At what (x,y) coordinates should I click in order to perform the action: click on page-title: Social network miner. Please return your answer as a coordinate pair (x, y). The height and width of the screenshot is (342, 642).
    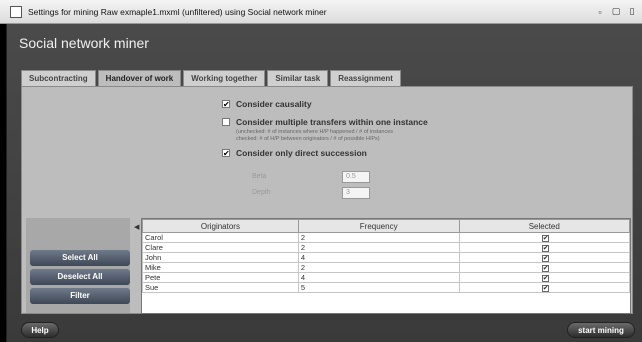
    Looking at the image, I should click on (84, 43).